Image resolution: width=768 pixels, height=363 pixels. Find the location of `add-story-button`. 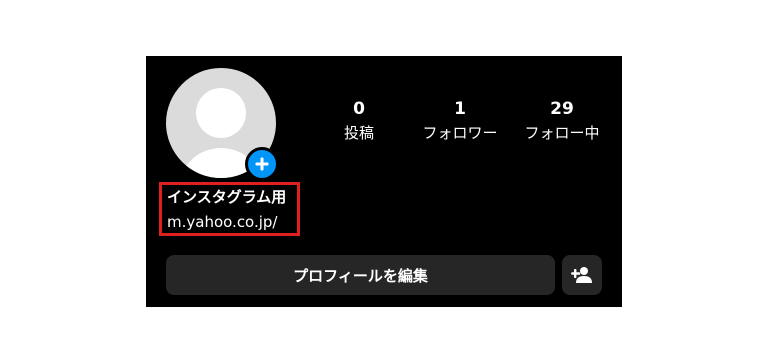

add-story-button is located at coordinates (262, 164).